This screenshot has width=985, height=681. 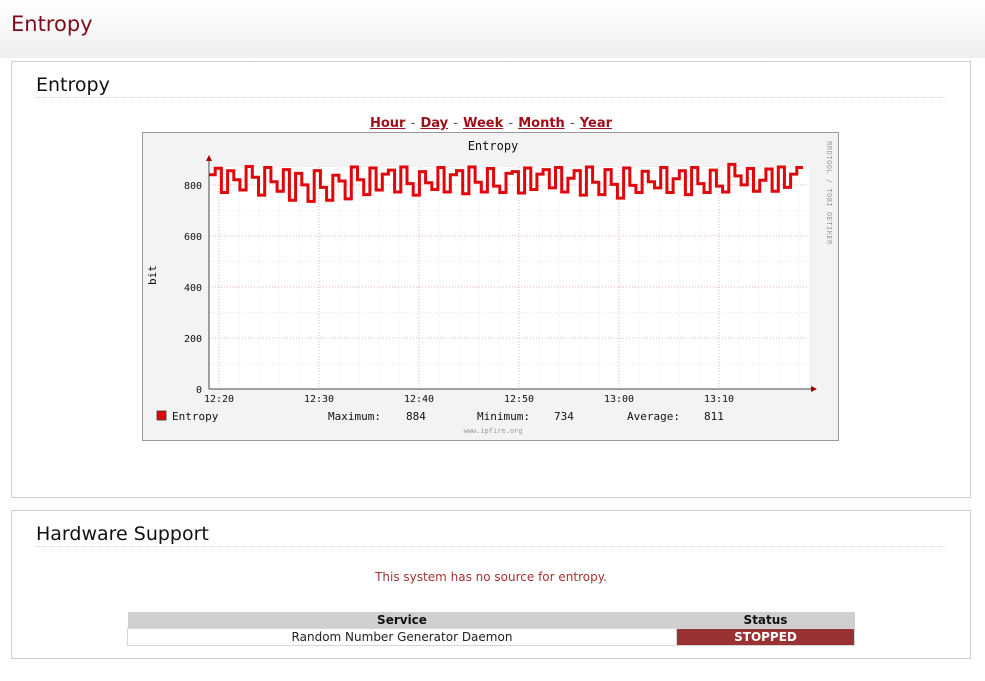 I want to click on watermark-rrdtool: RRDTOOL / TOBI OETIKER, so click(x=829, y=193).